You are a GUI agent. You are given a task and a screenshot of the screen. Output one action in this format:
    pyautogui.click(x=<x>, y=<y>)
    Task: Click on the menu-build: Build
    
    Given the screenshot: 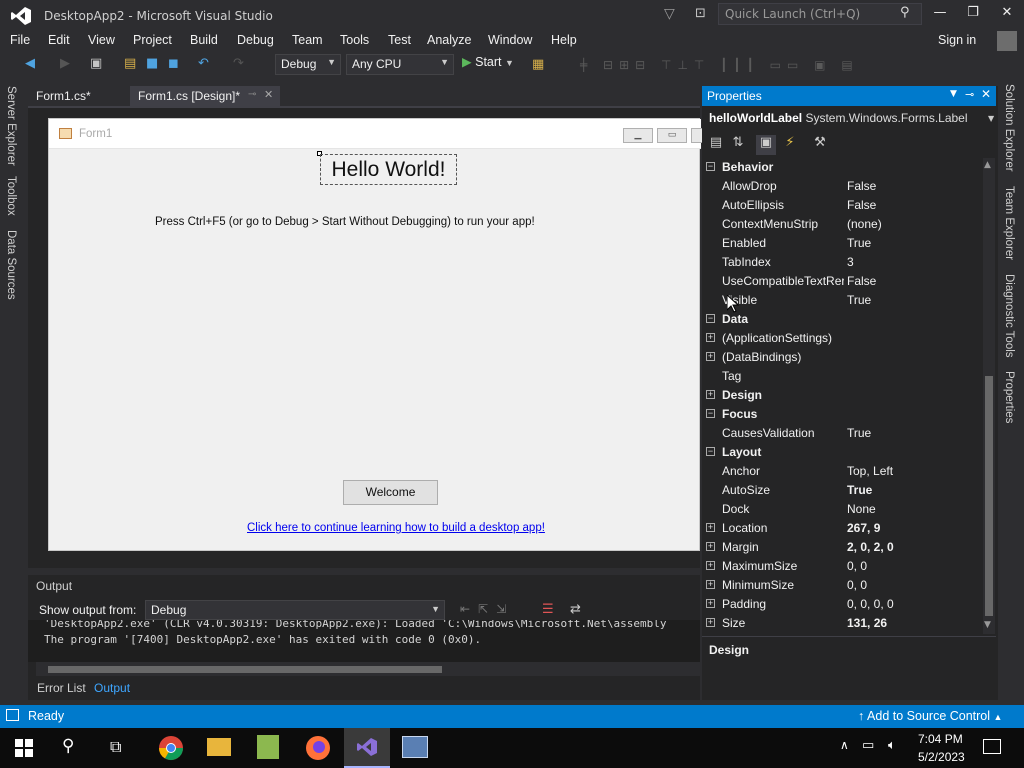 What is the action you would take?
    pyautogui.click(x=204, y=40)
    